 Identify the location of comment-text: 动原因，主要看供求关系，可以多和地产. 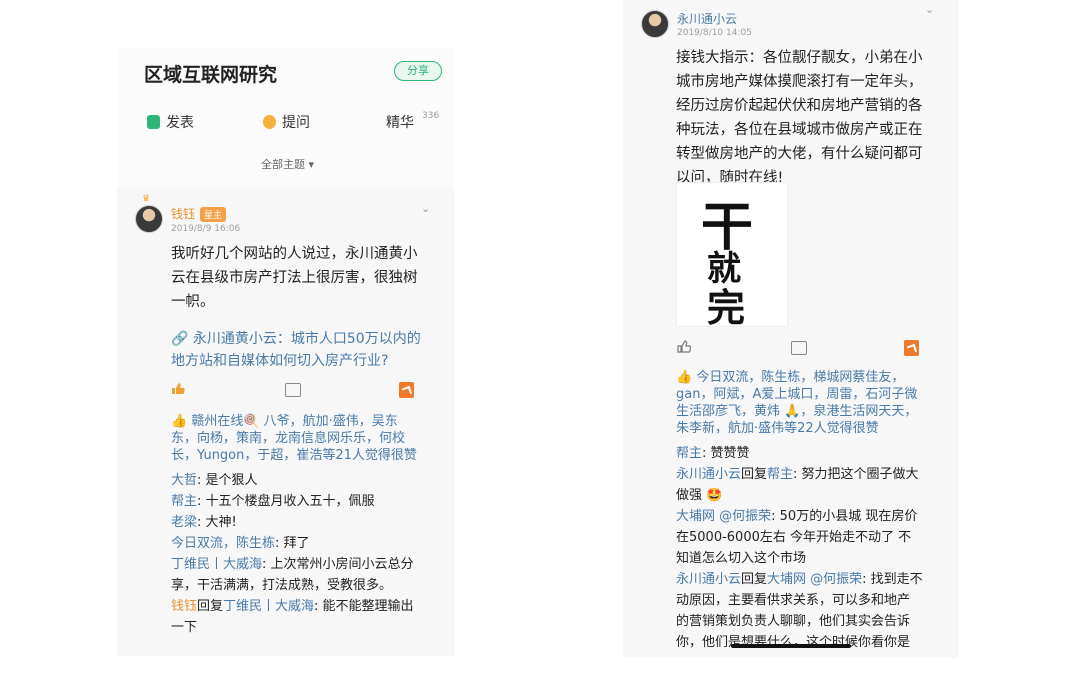
(793, 600).